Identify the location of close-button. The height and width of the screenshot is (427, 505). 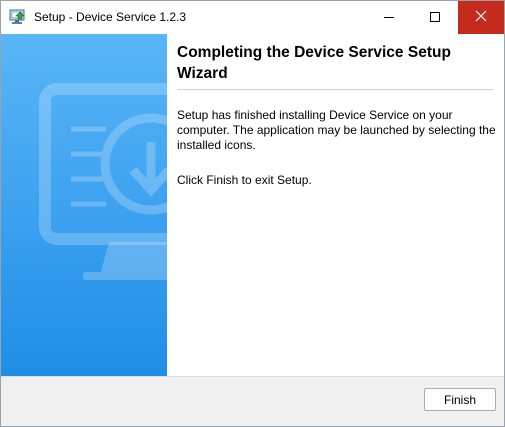
(481, 17).